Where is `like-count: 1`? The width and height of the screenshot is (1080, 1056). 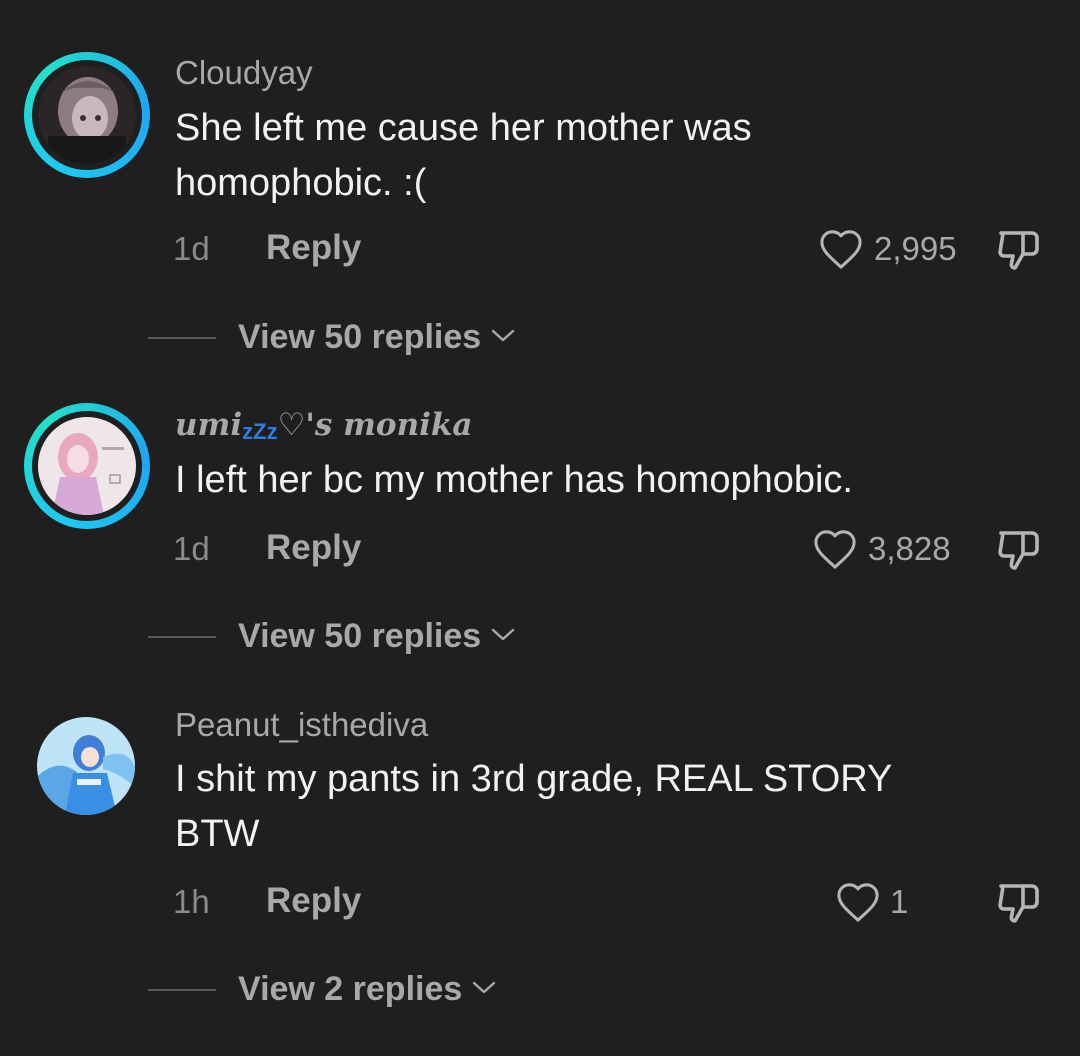
like-count: 1 is located at coordinates (899, 901).